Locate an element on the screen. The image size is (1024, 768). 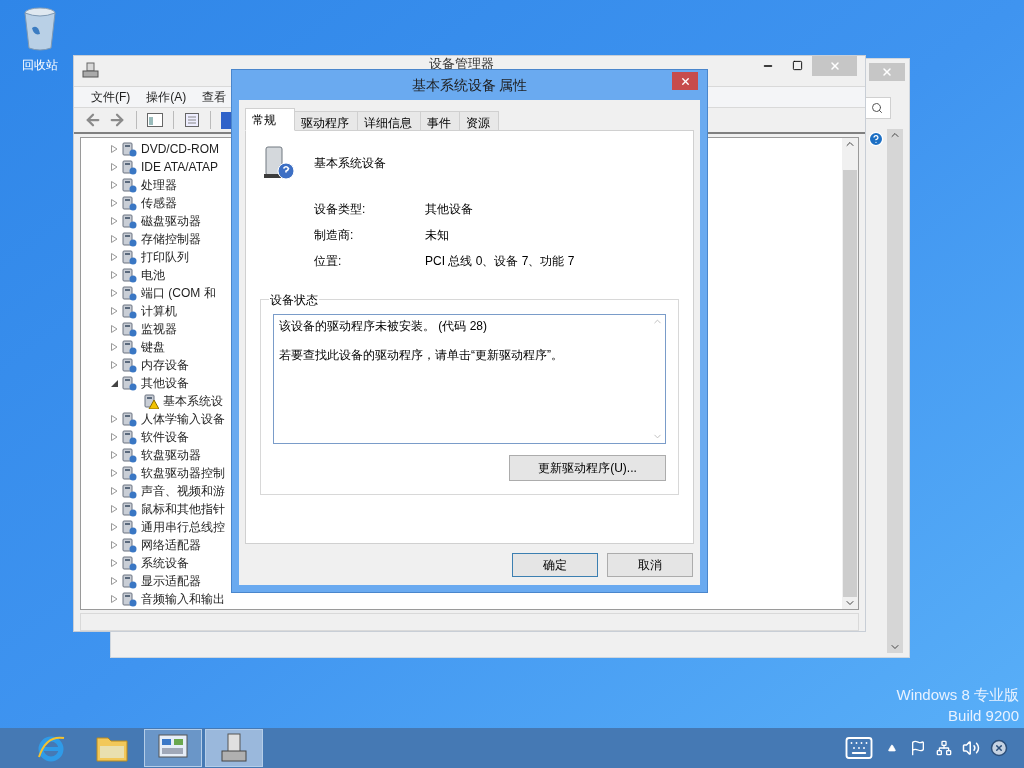
property-label: 制造商: is located at coordinates (334, 235).